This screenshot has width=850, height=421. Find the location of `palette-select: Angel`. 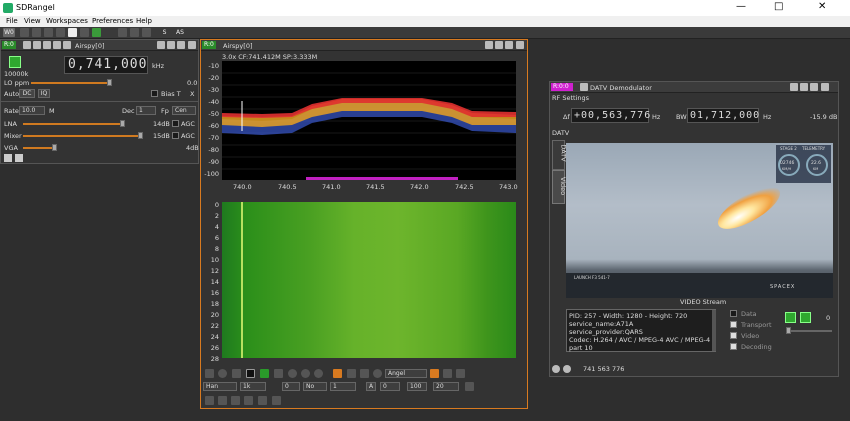

palette-select: Angel is located at coordinates (406, 373).